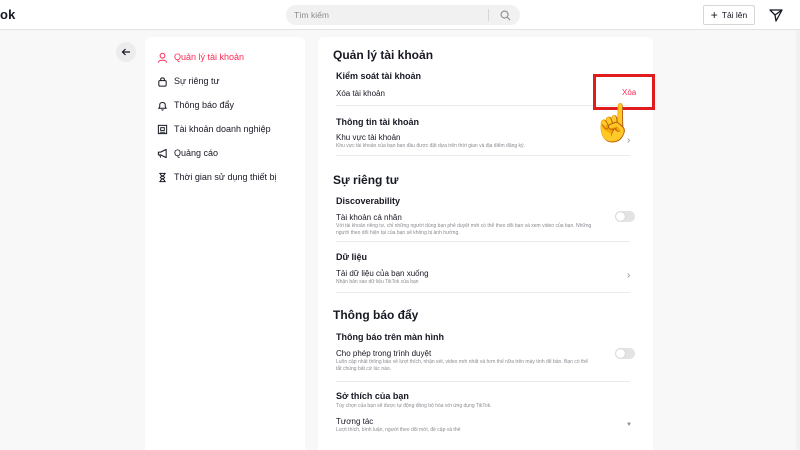 The width and height of the screenshot is (800, 450). I want to click on sidebar-item-screen-time: Thời gian sử dụng thiết bị, so click(225, 177).